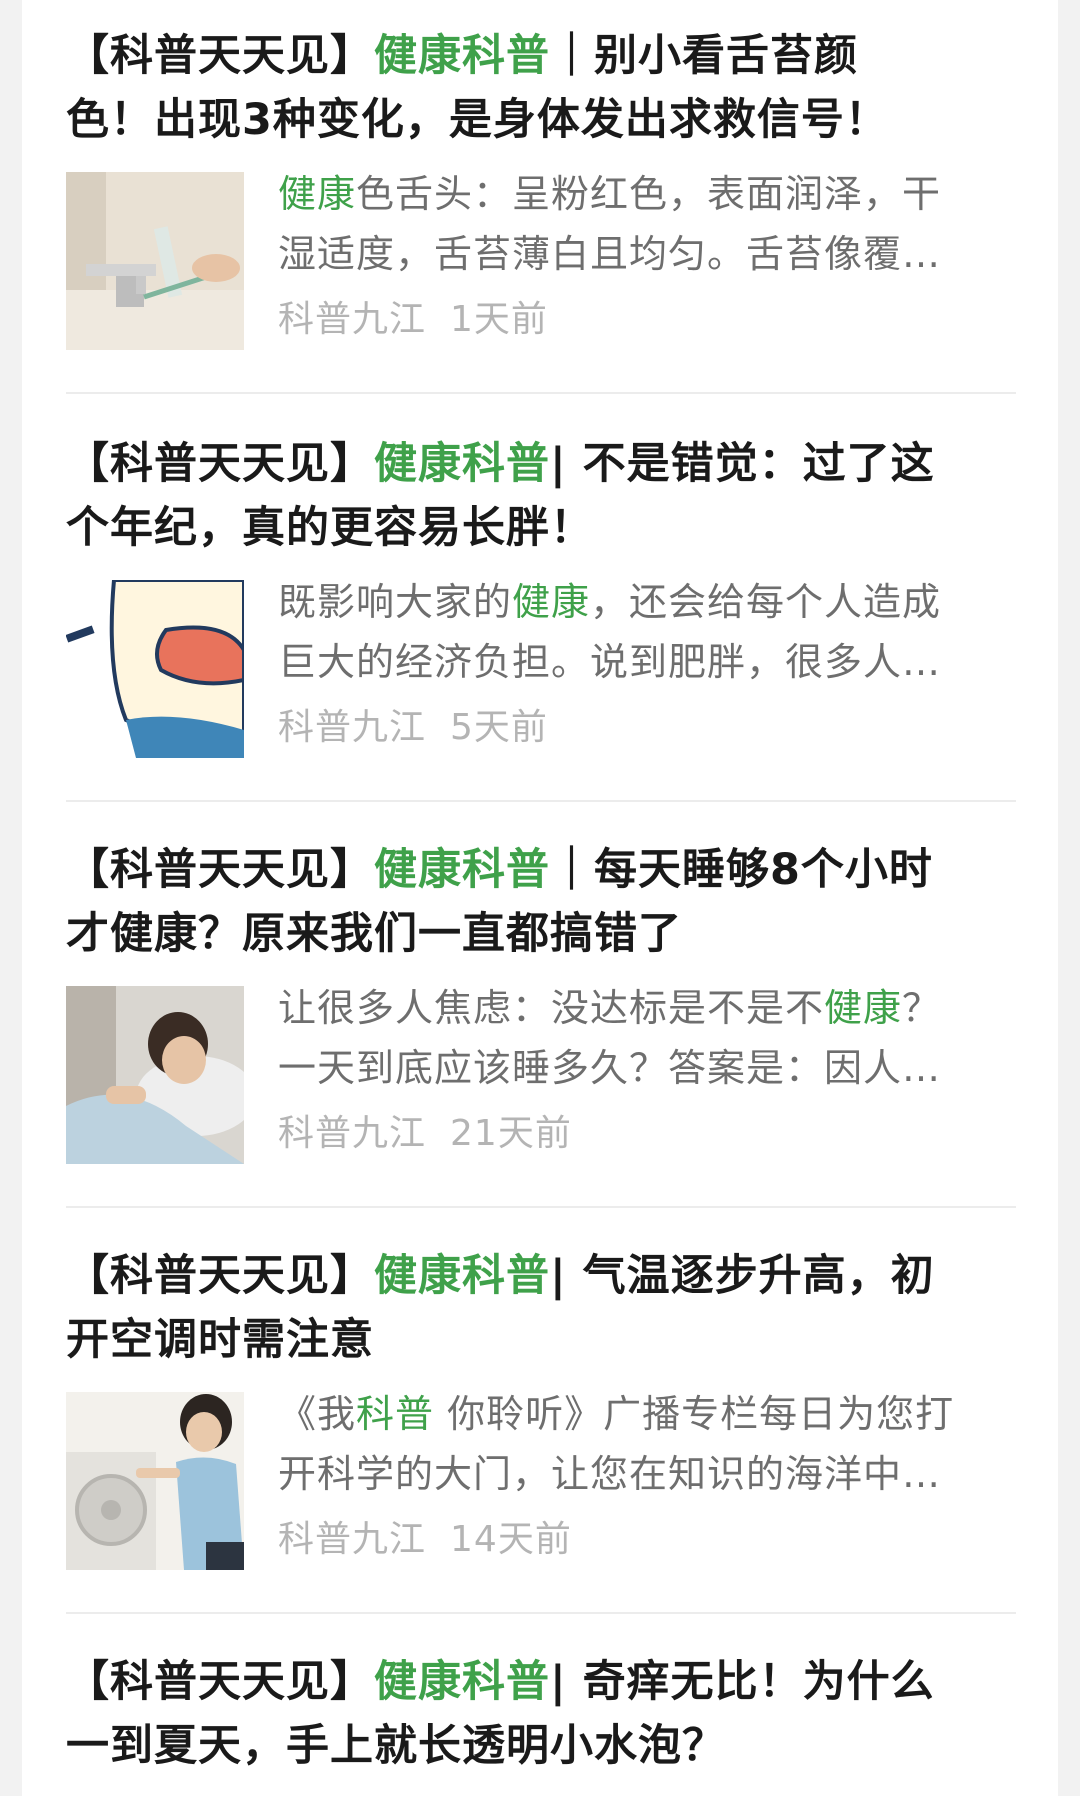 The height and width of the screenshot is (1796, 1080). I want to click on article-time: 1天前, so click(499, 319).